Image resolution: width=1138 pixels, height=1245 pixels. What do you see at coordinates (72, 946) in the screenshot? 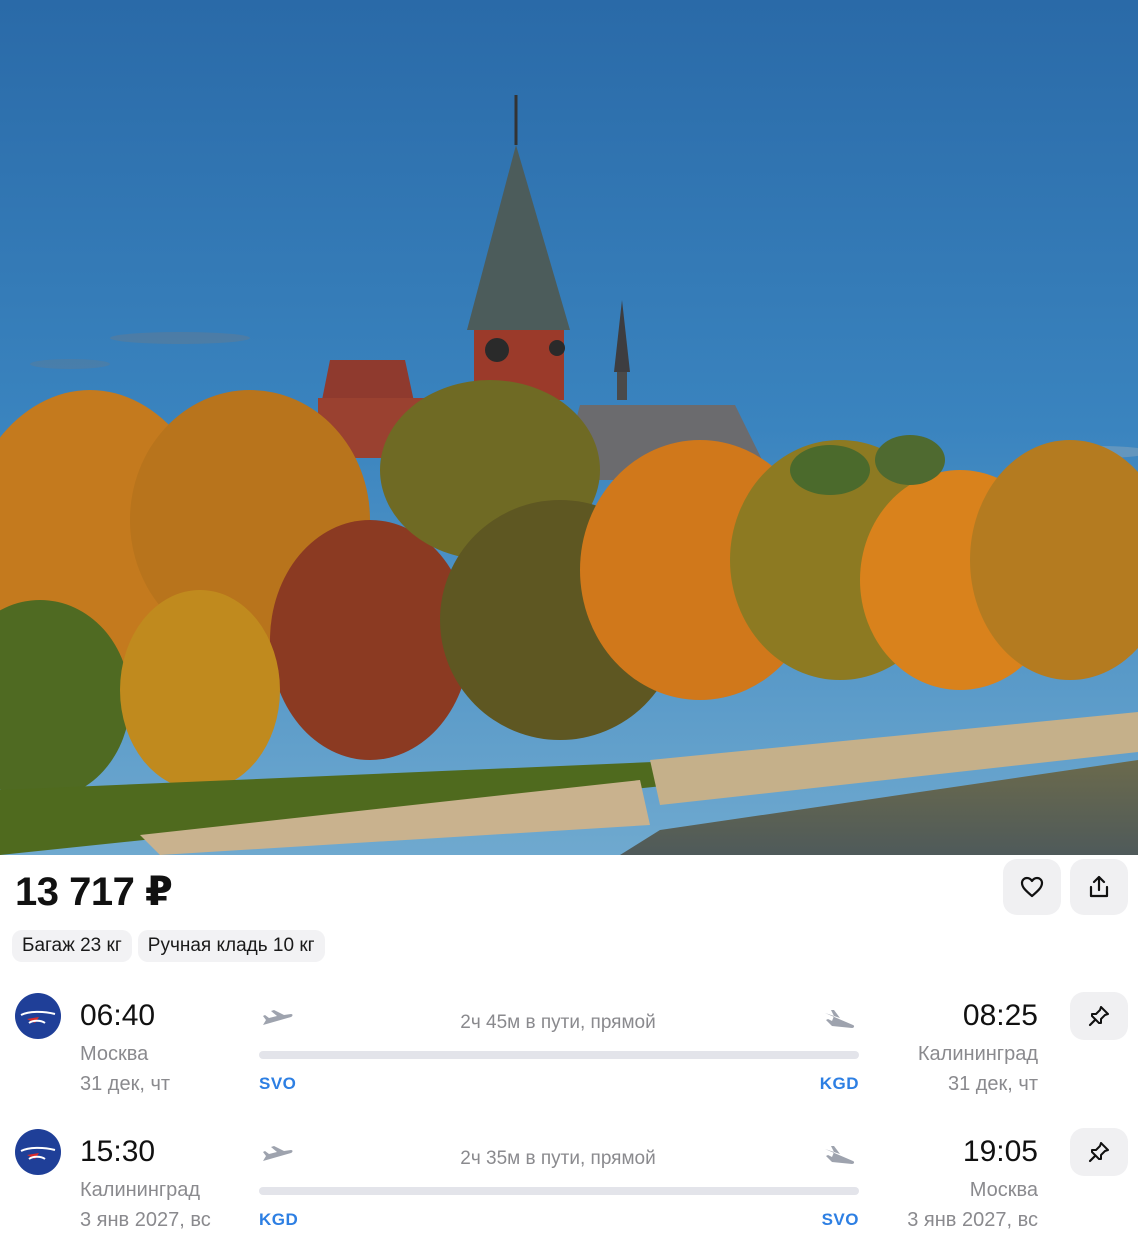
I see `baggage-tag: Багаж 23 кг` at bounding box center [72, 946].